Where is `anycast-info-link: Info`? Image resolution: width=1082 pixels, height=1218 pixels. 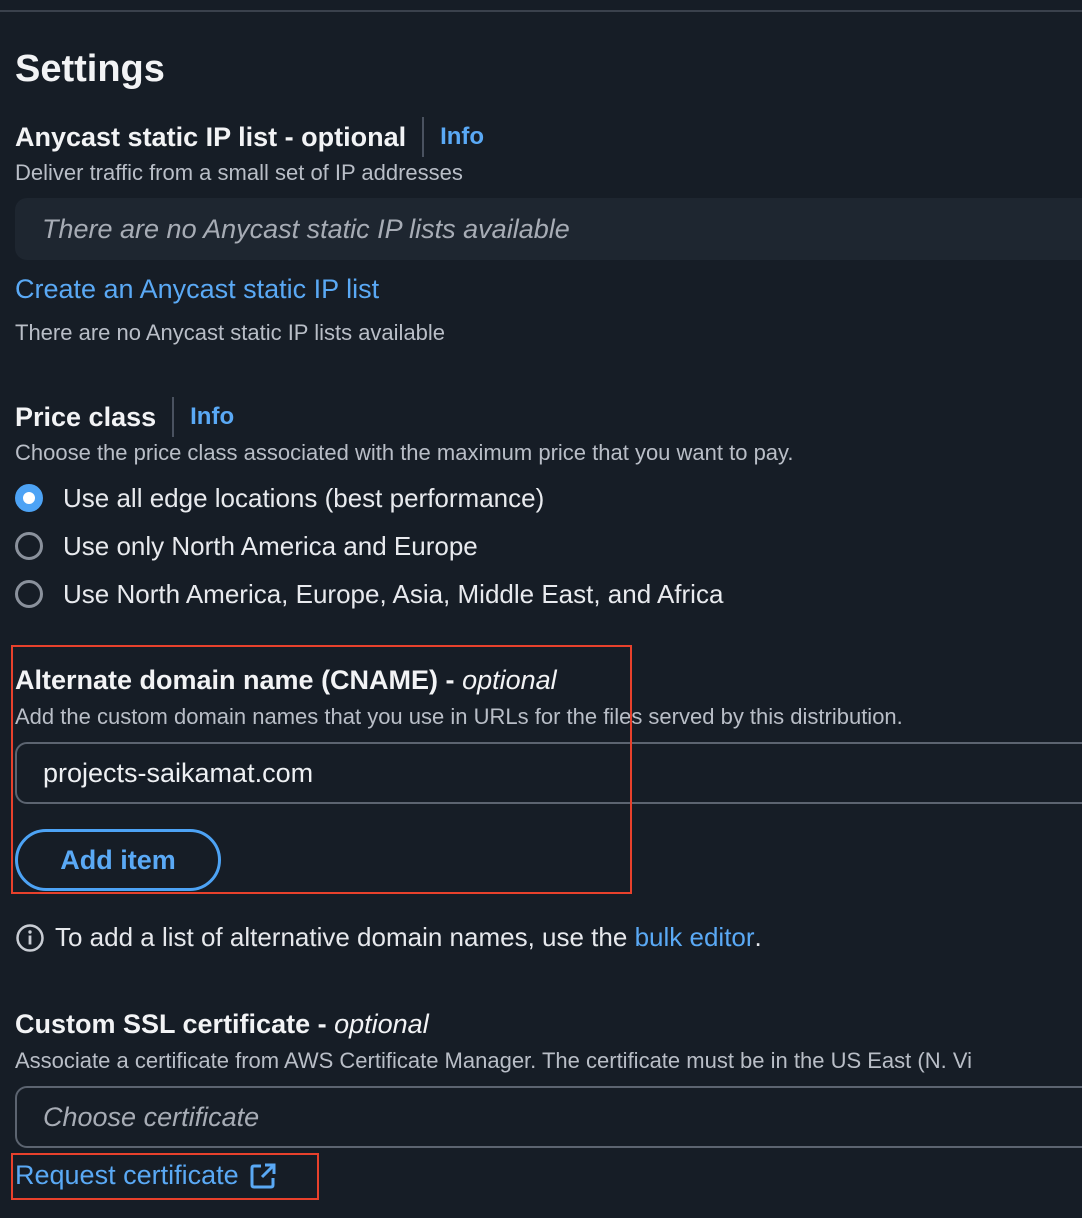
anycast-info-link: Info is located at coordinates (462, 137).